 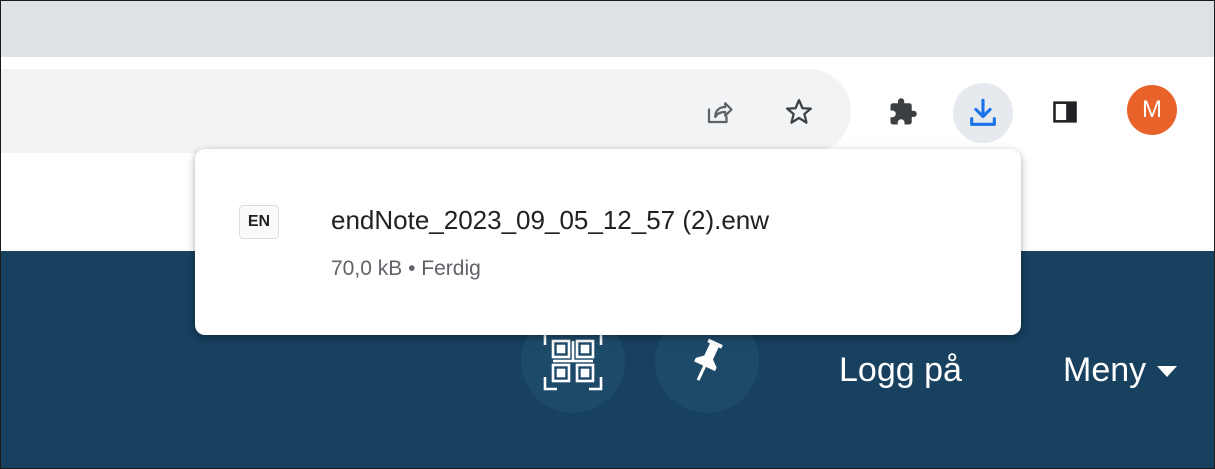 I want to click on menu-label: Meny, so click(x=1105, y=370).